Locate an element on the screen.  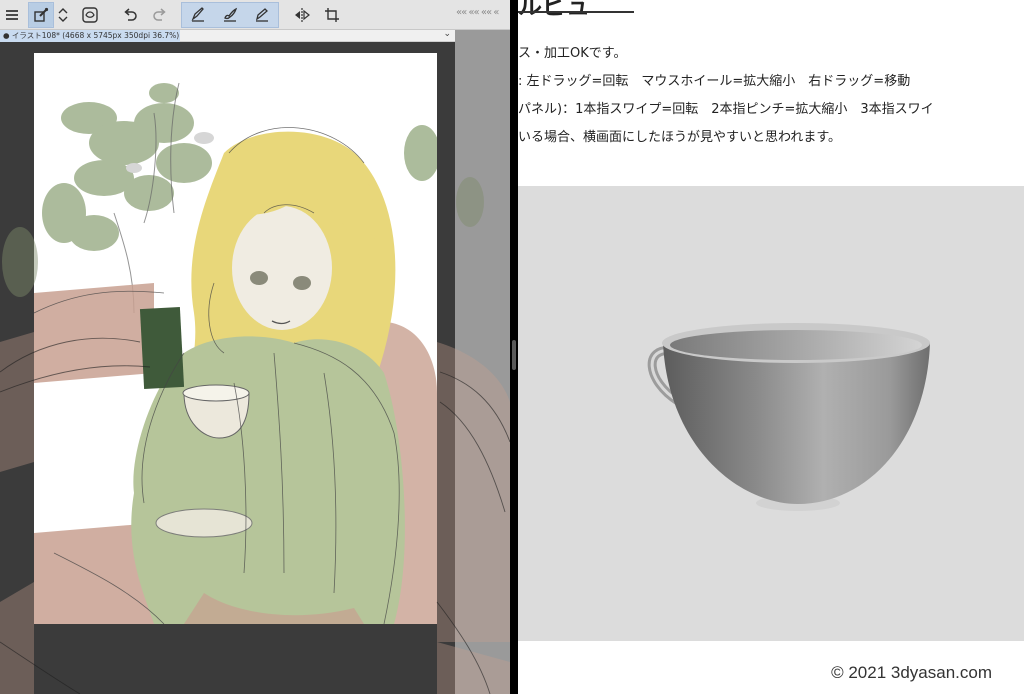
transform-icon is located at coordinates (332, 15).